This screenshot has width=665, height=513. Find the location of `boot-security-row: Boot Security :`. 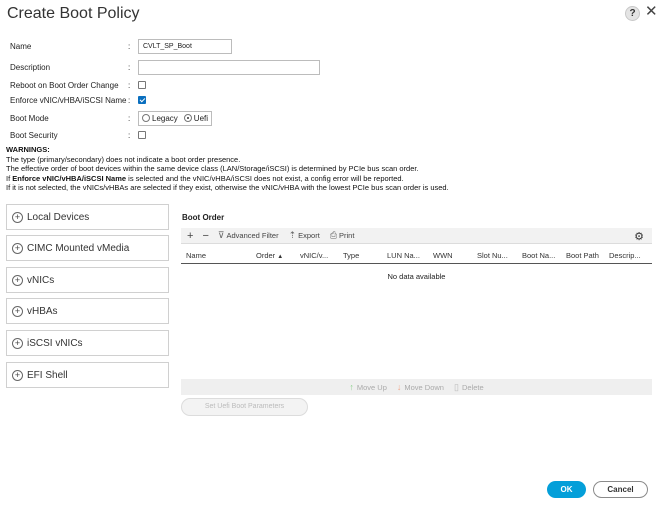

boot-security-row: Boot Security : is located at coordinates (78, 135).